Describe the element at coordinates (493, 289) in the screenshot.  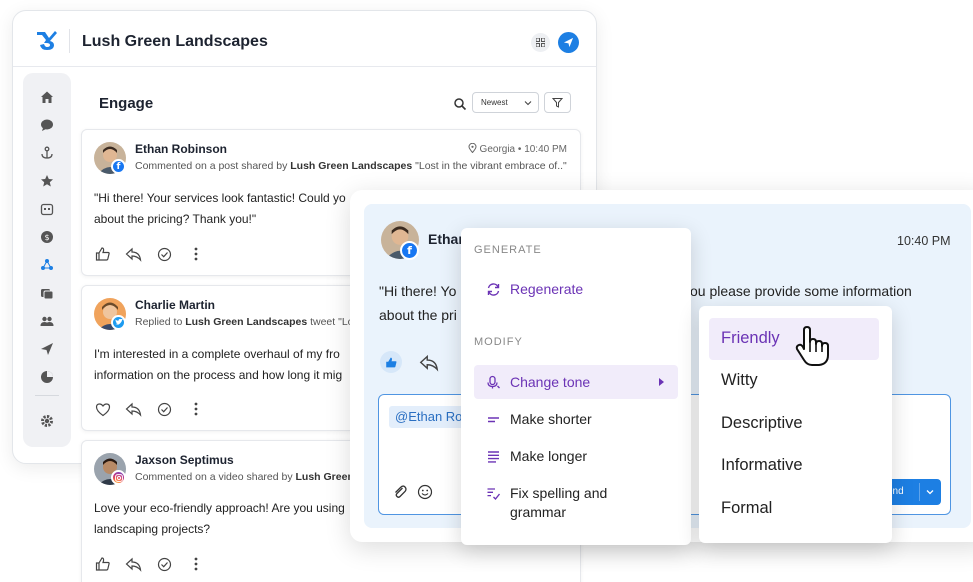
I see `refresh-icon` at that location.